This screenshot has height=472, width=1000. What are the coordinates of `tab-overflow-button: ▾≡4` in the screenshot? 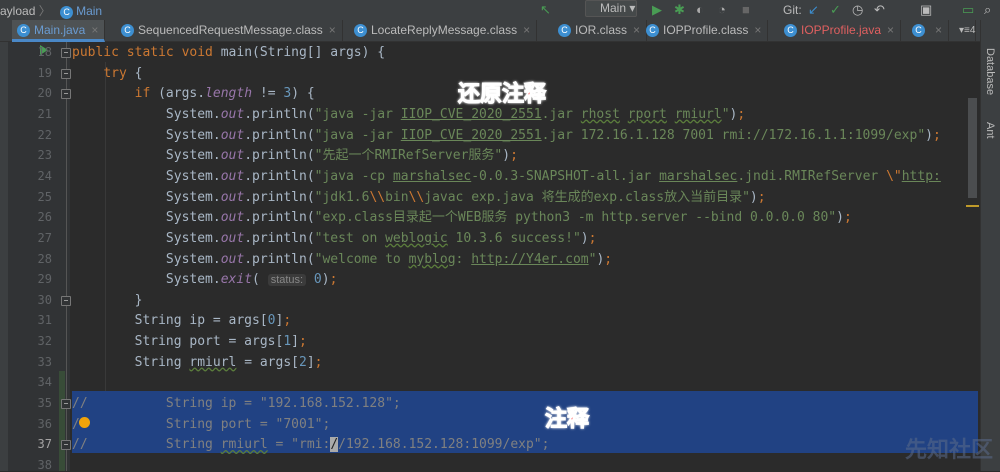 It's located at (966, 31).